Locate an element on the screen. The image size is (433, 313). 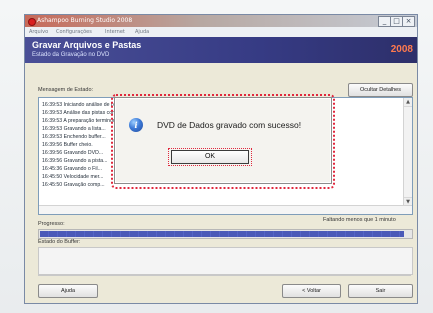
menu-configuracoes: Configurações is located at coordinates (74, 32).